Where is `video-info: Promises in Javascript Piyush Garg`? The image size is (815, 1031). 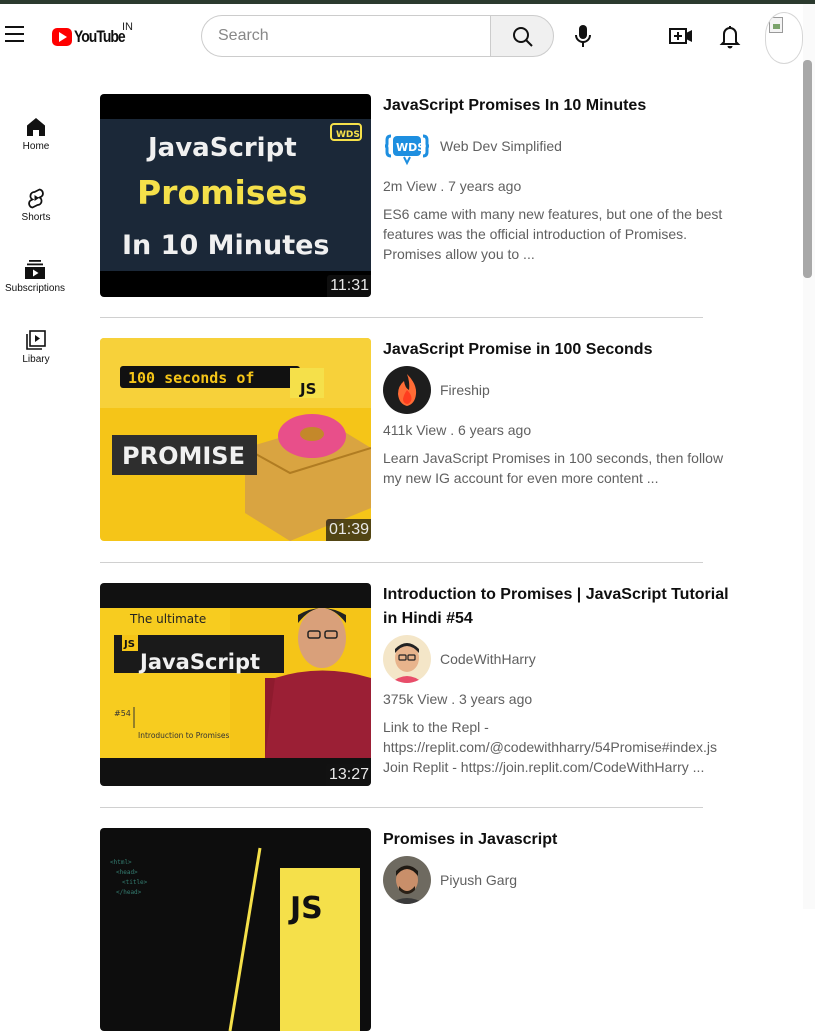
video-info: Promises in Javascript Piyush Garg is located at coordinates (563, 866).